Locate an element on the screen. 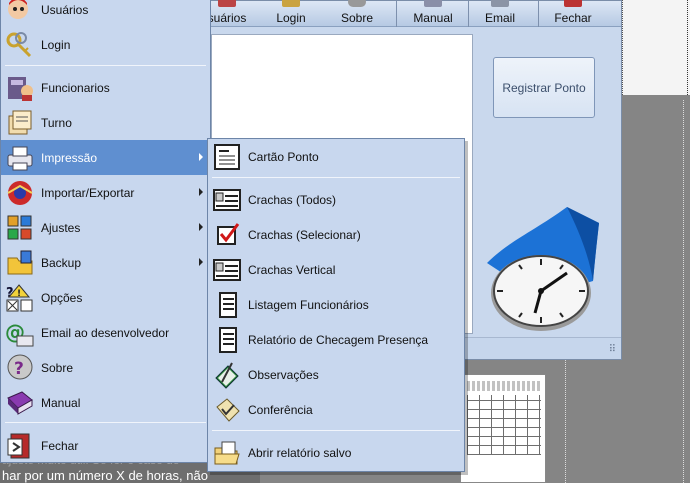 The width and height of the screenshot is (690, 483). report-page-preview is located at coordinates (656, 47).